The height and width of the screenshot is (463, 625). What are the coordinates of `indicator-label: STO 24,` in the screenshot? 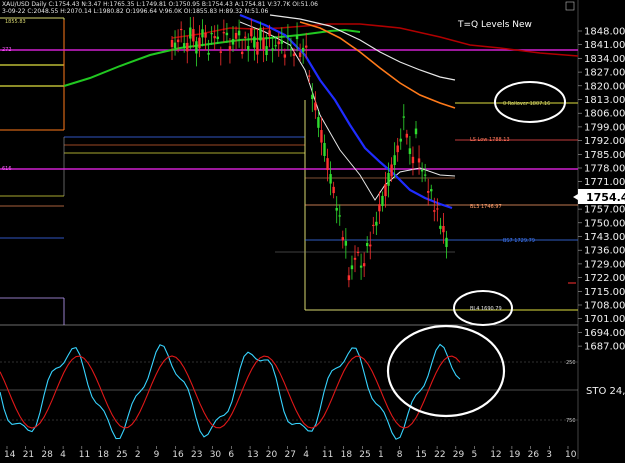 It's located at (605, 391).